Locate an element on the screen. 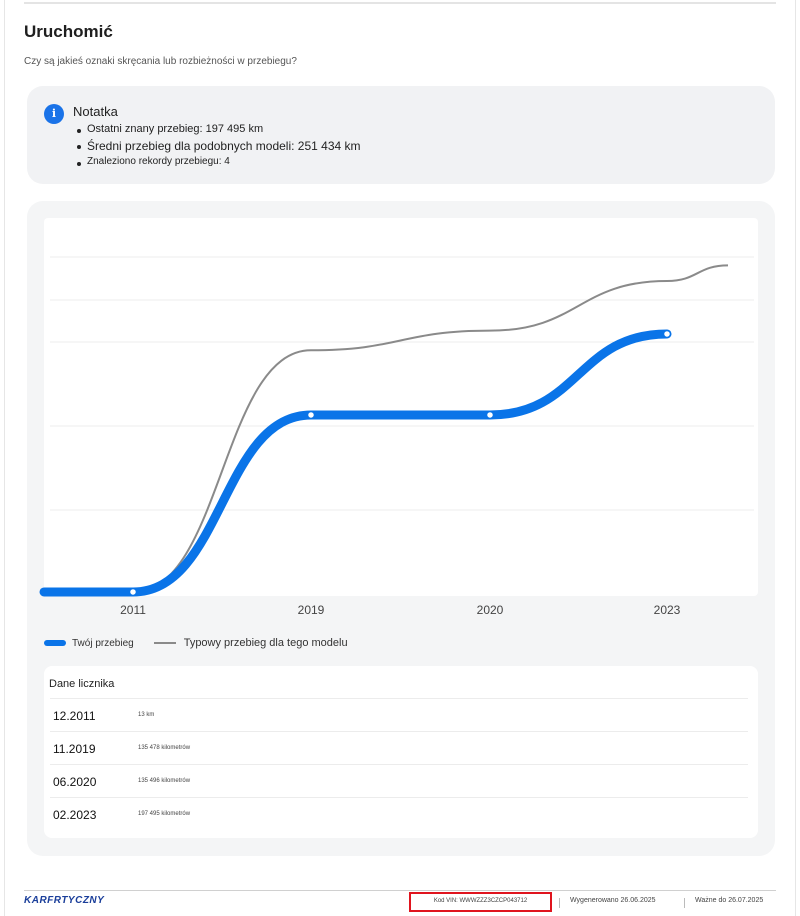 The width and height of the screenshot is (800, 916). table-row: 11.2019 135 478 kilometrów is located at coordinates (399, 747).